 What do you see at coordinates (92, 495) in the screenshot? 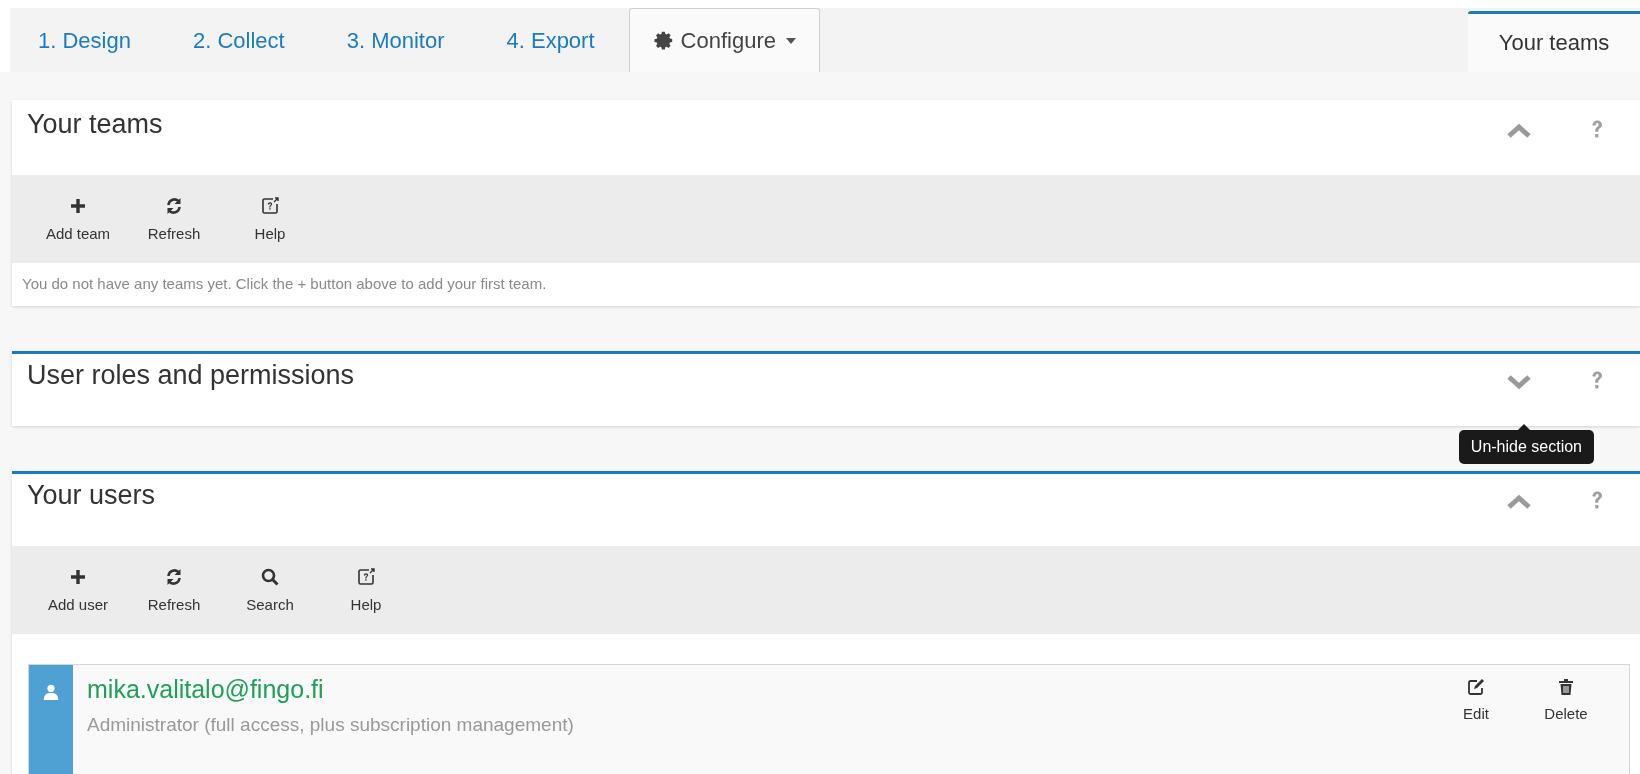
I see `section-title: Your users` at bounding box center [92, 495].